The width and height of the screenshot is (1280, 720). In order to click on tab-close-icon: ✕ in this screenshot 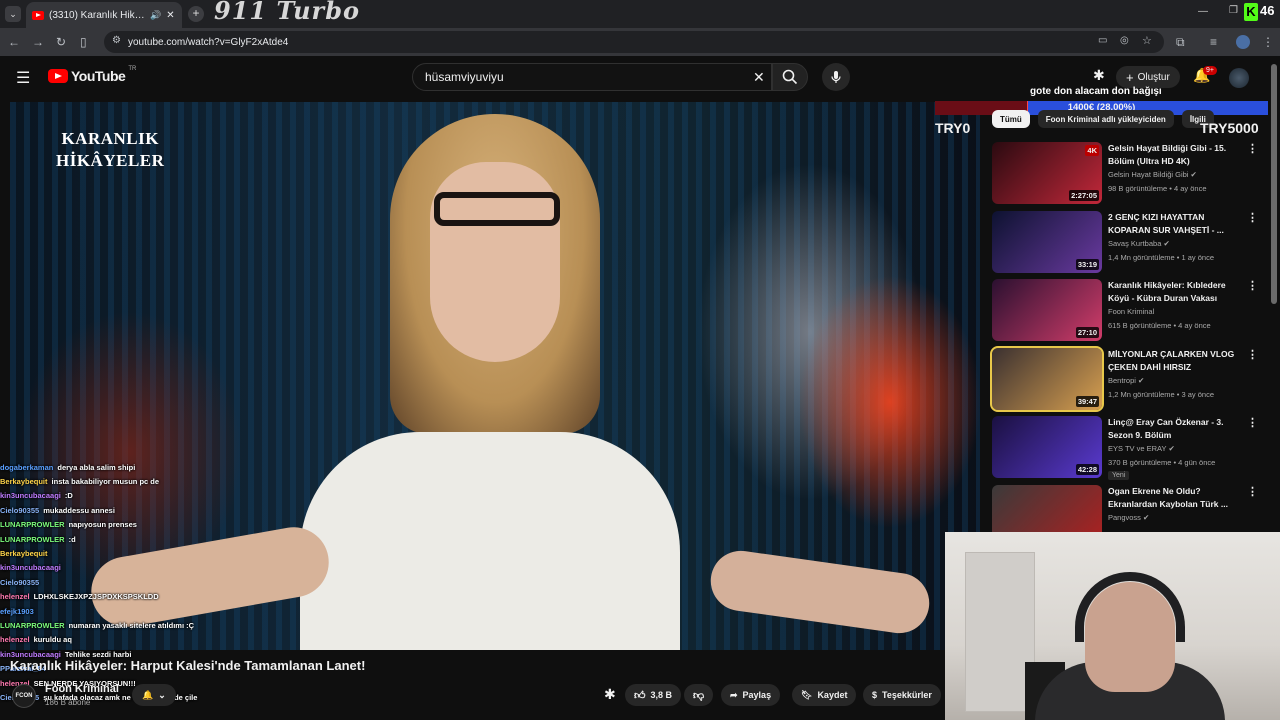, I will do `click(170, 15)`.